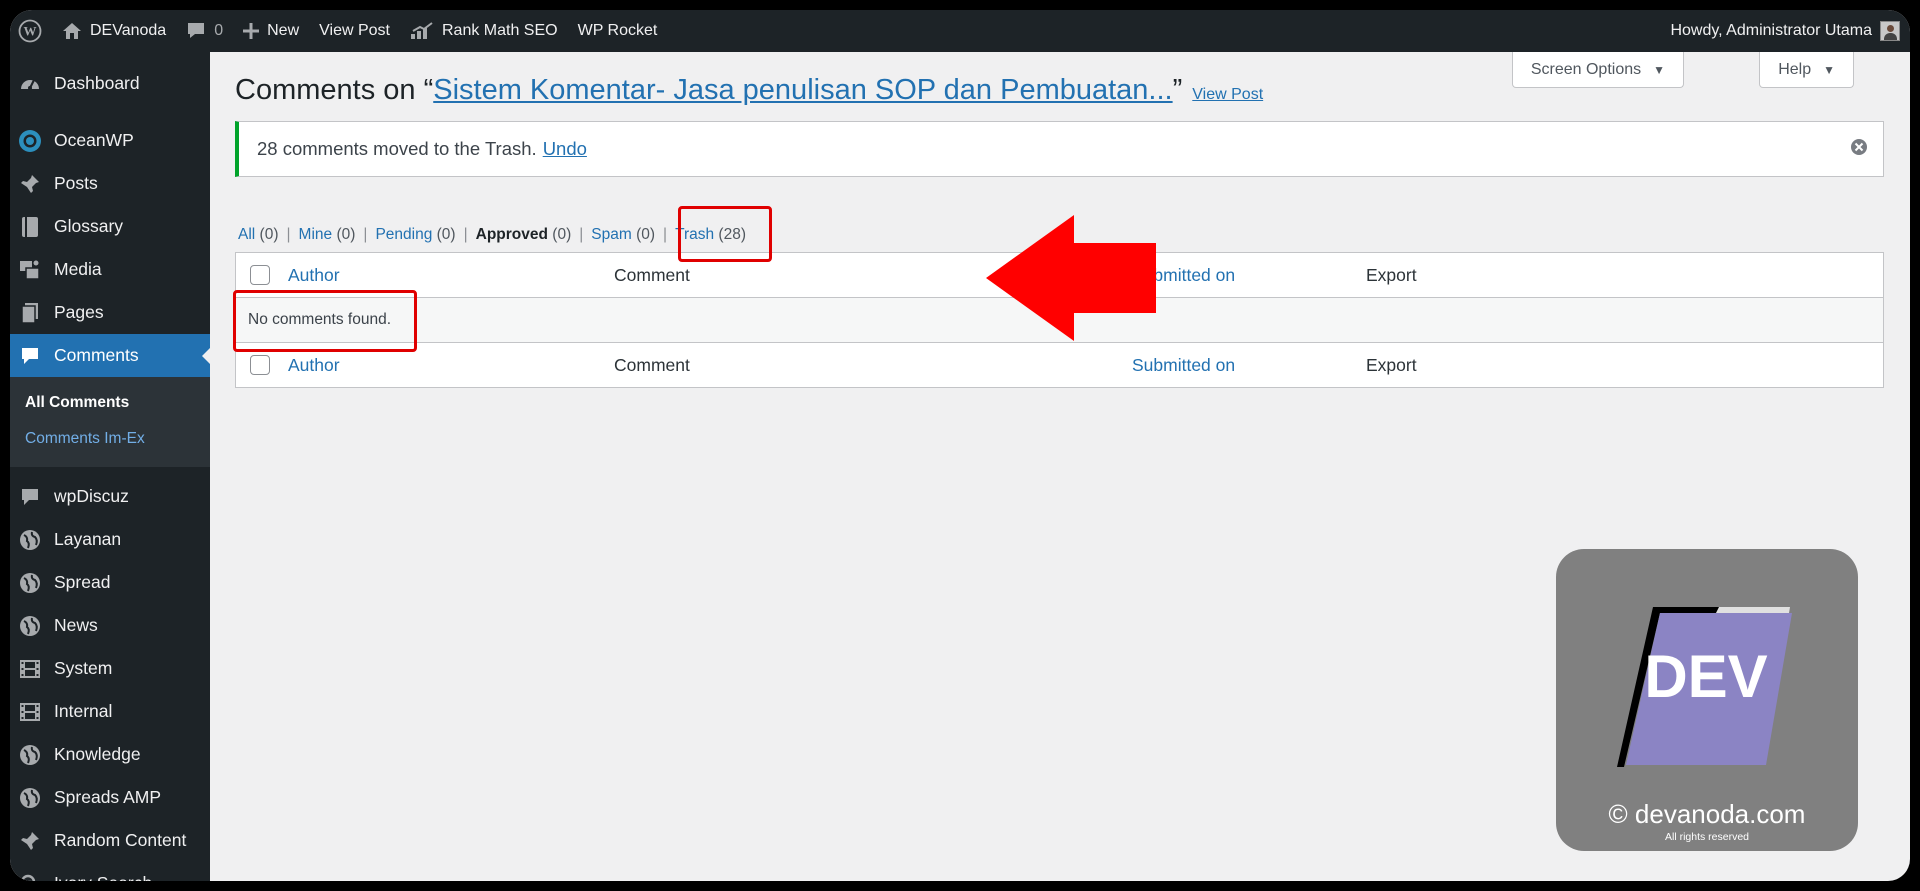  I want to click on comment-icon, so click(30, 497).